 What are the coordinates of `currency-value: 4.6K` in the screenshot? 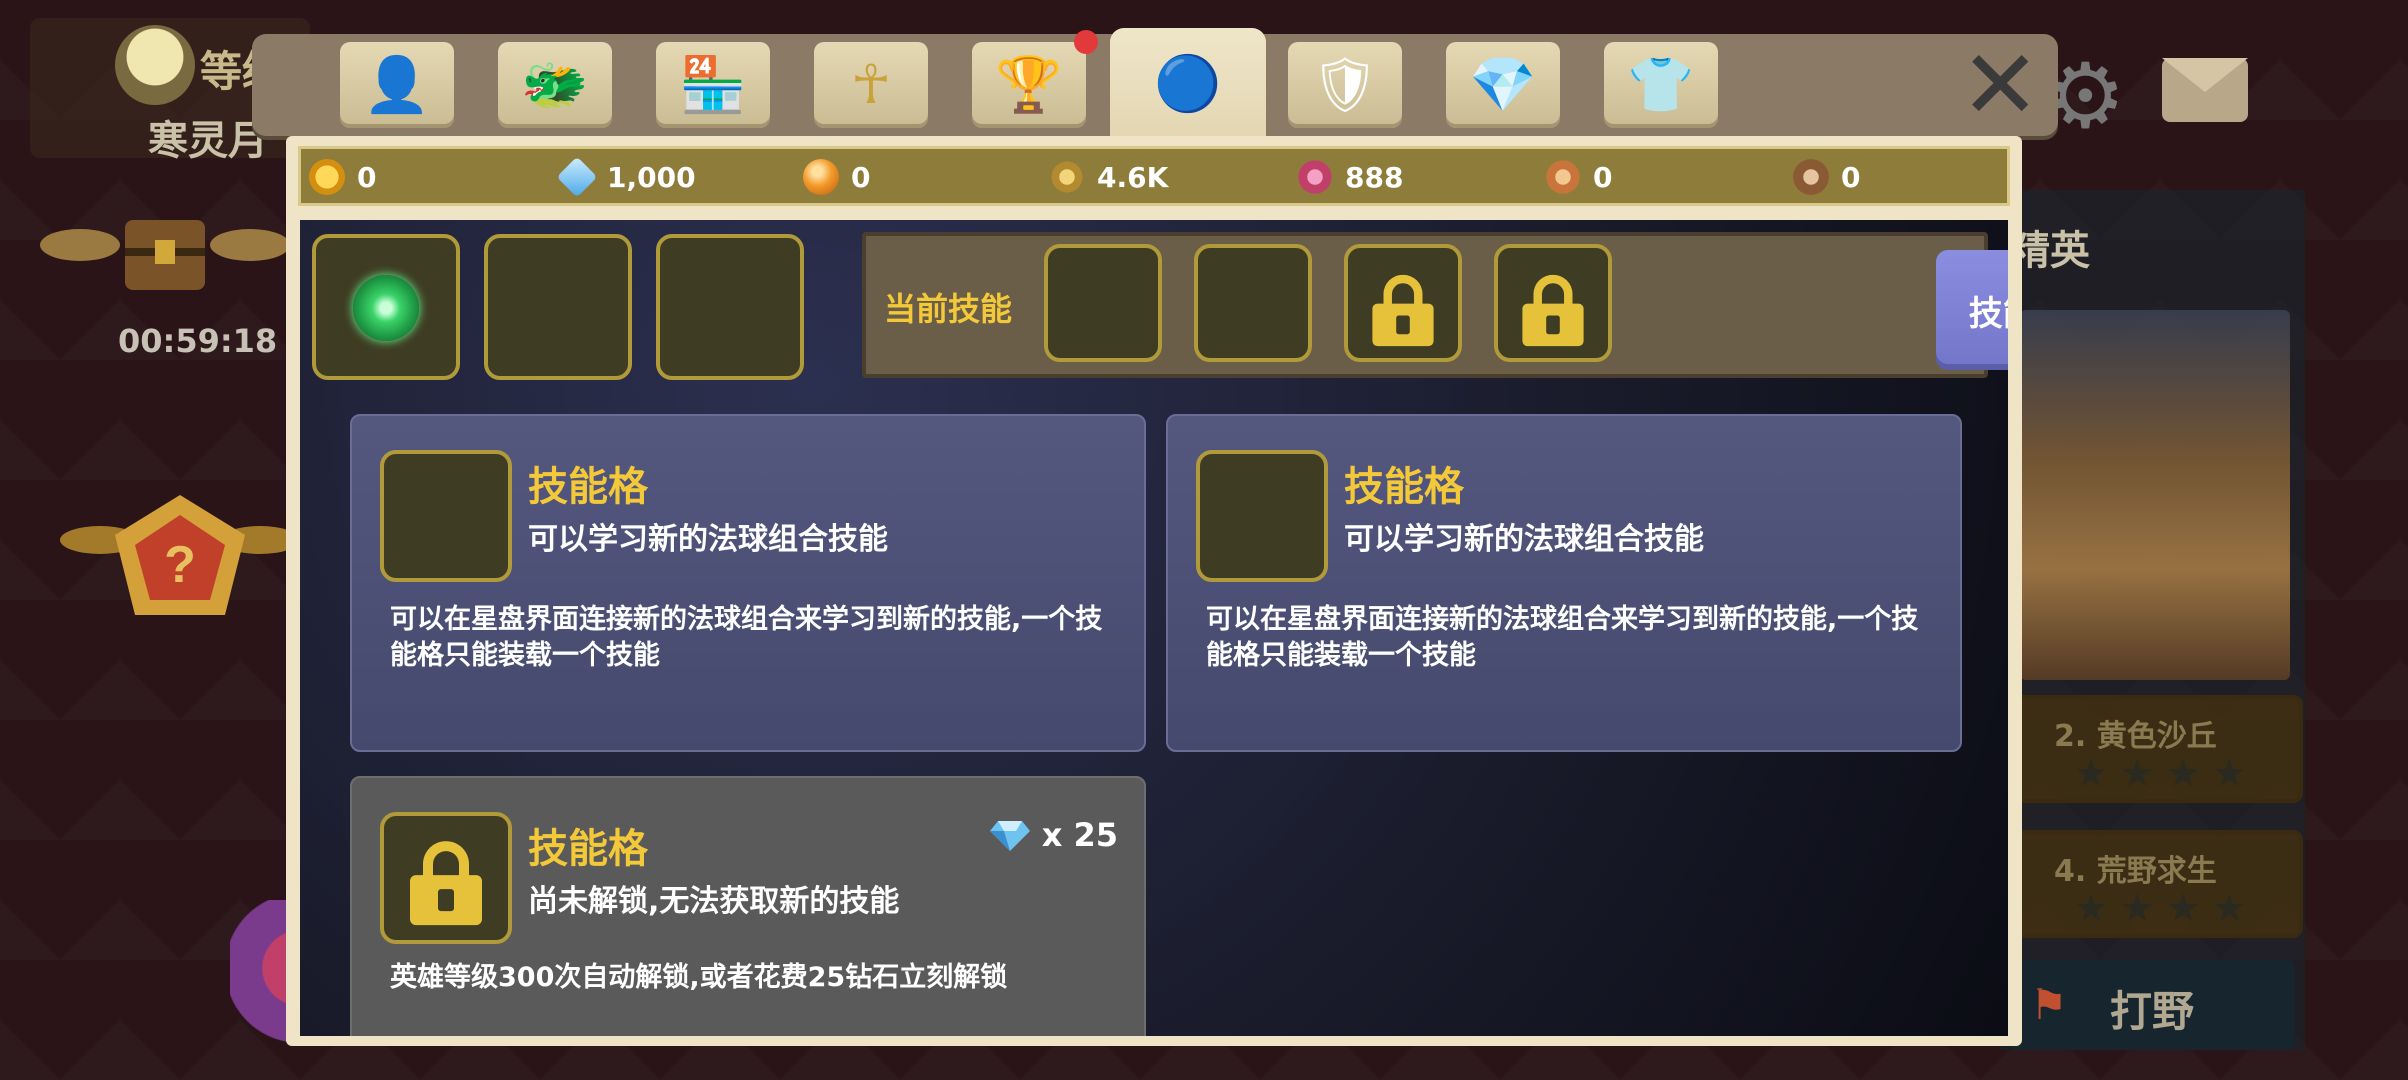 It's located at (1133, 177).